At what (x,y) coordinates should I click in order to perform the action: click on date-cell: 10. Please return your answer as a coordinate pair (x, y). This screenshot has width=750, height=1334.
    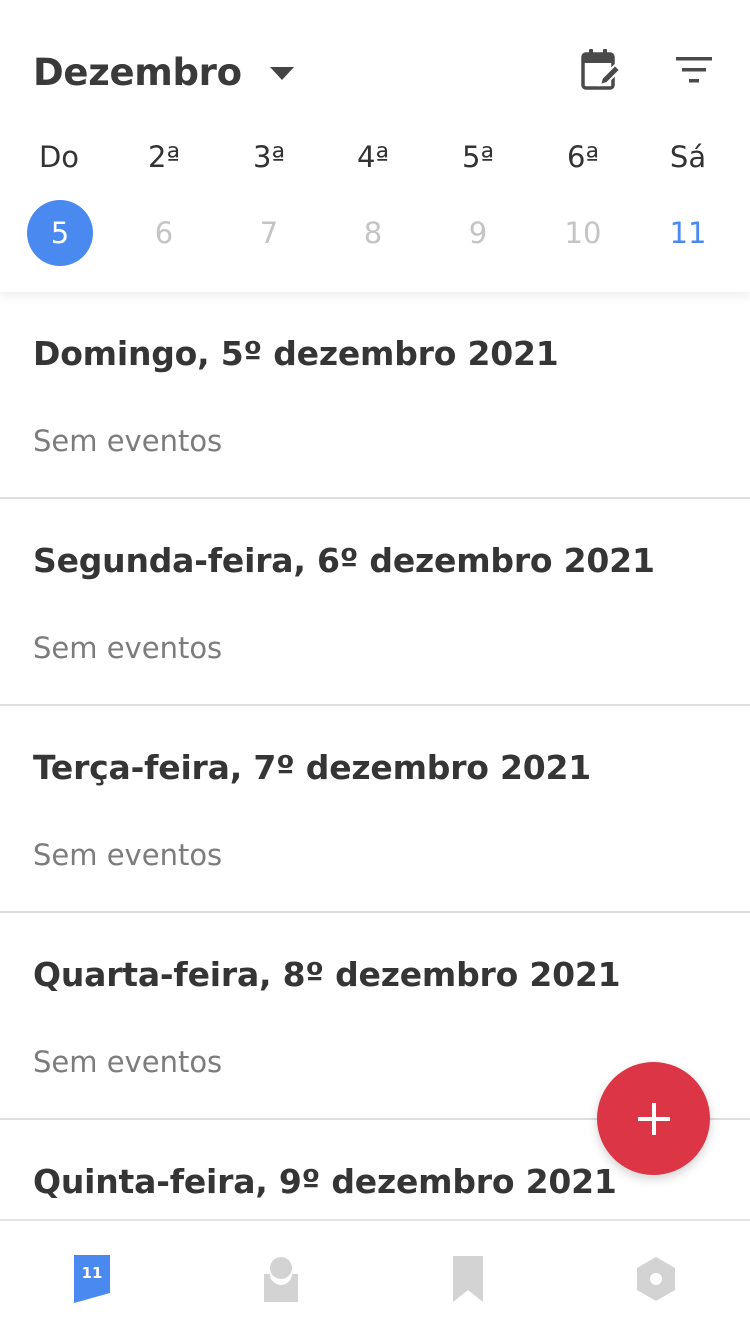
    Looking at the image, I should click on (583, 233).